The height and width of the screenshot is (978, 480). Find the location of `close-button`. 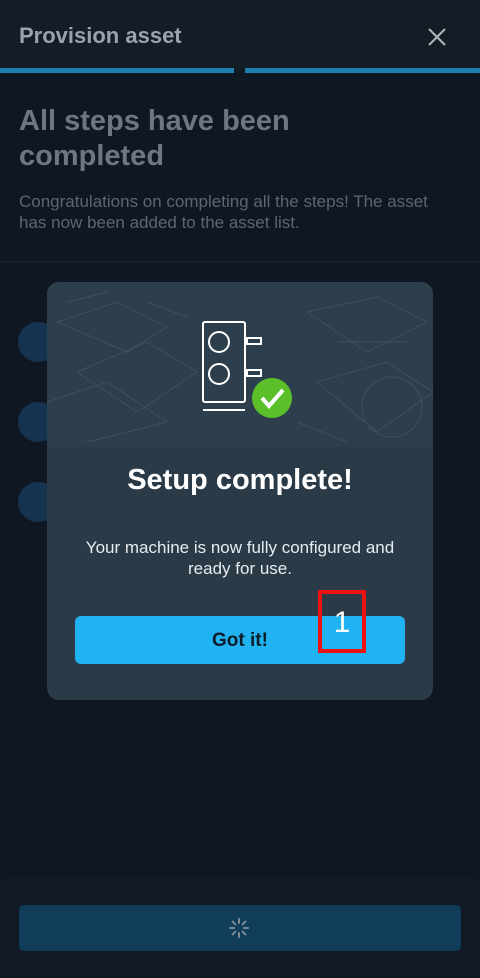

close-button is located at coordinates (437, 37).